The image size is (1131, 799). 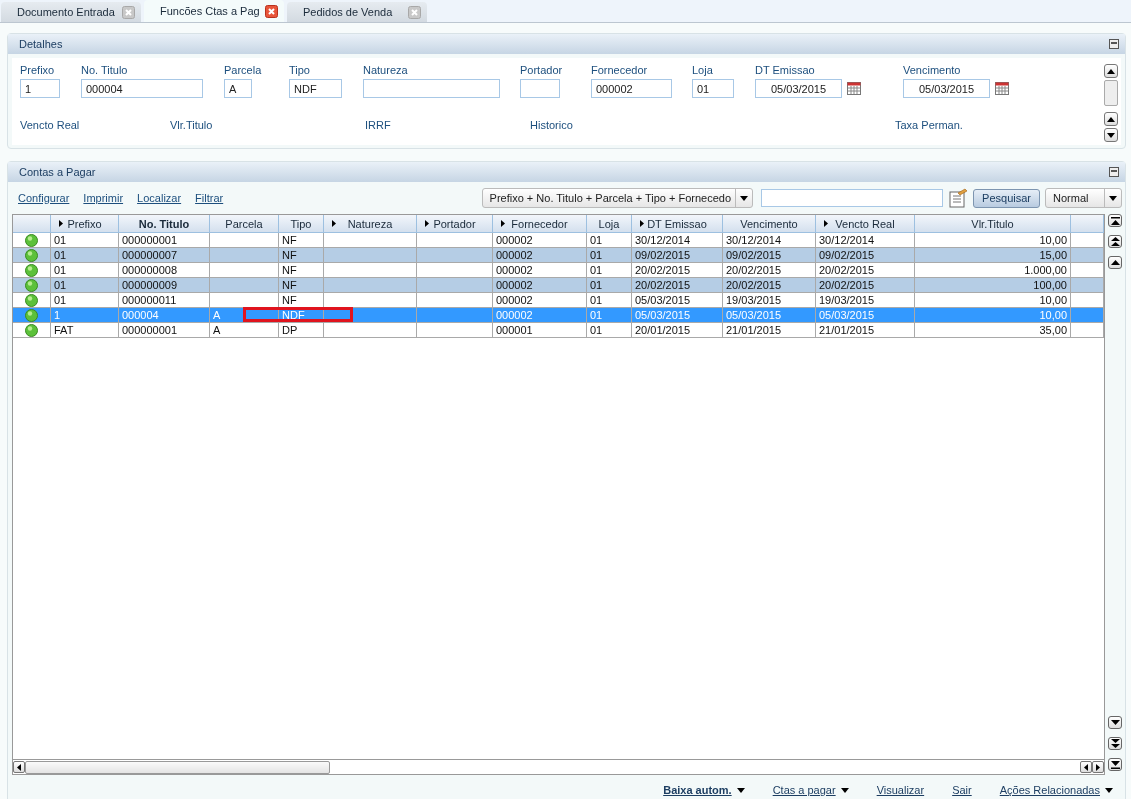 What do you see at coordinates (810, 790) in the screenshot?
I see `footer-button: Ctas a pagar` at bounding box center [810, 790].